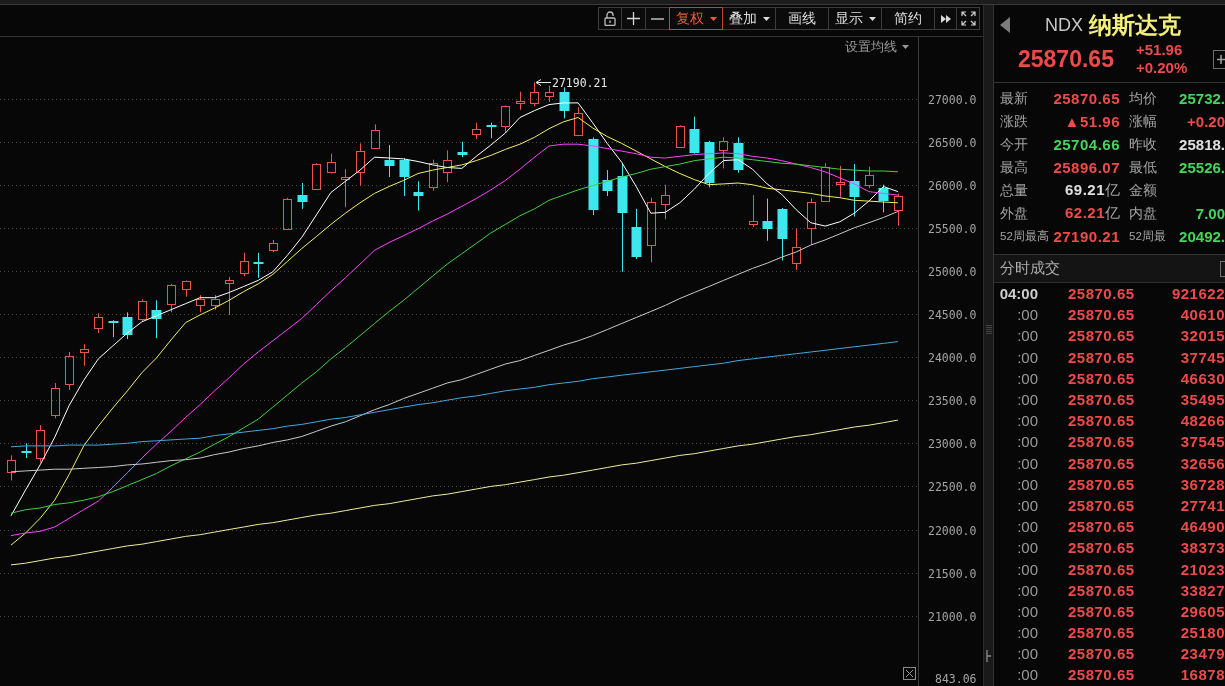 The height and width of the screenshot is (686, 1225). Describe the element at coordinates (1086, 167) in the screenshot. I see `quote-value: 25896.07` at that location.